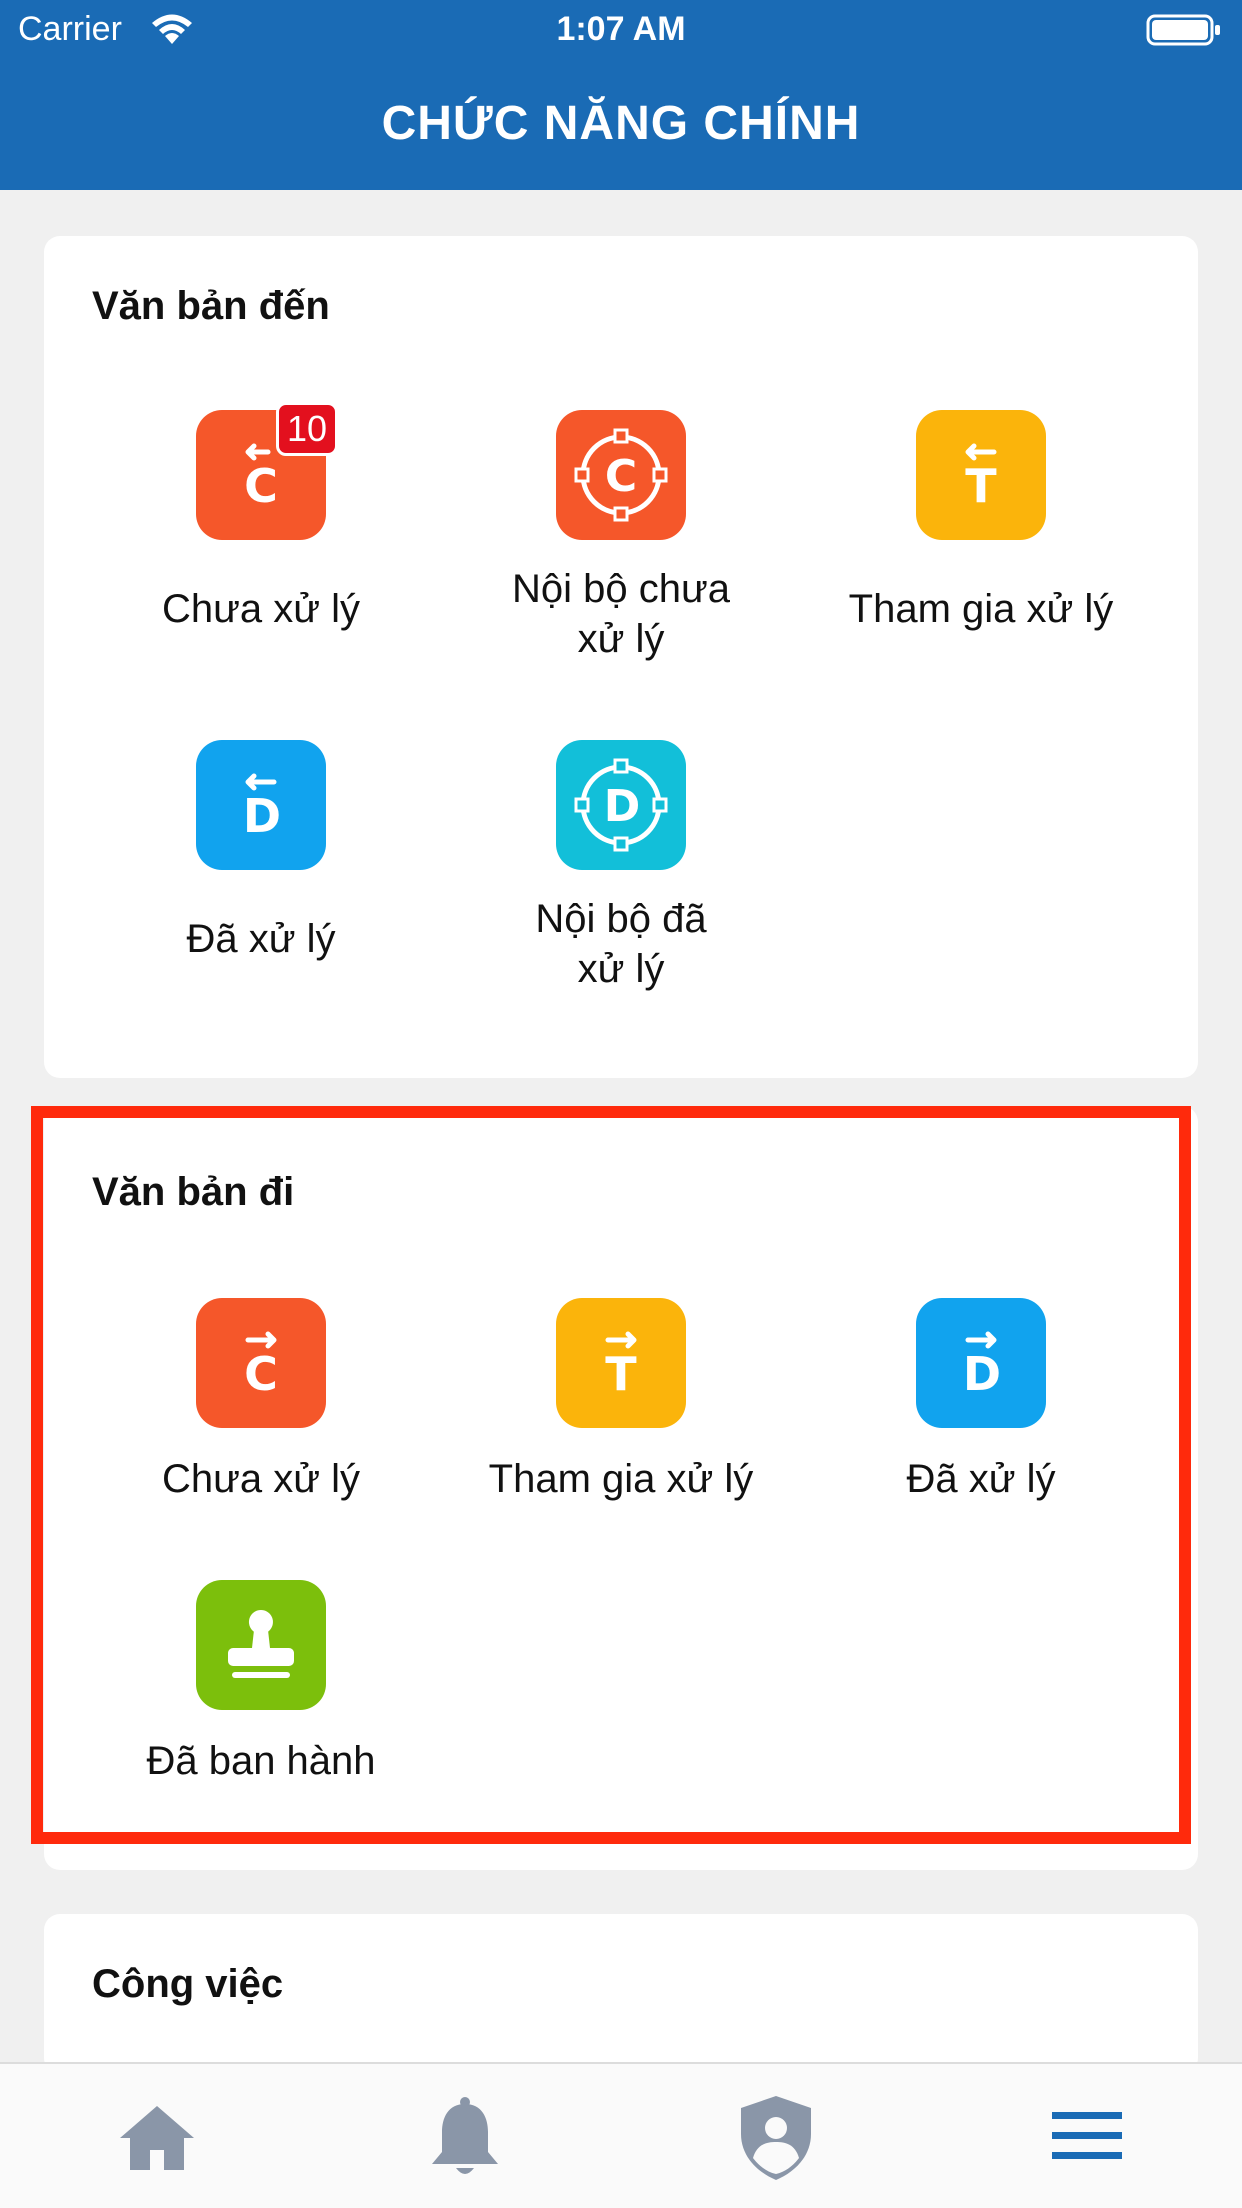 This screenshot has height=2208, width=1242. What do you see at coordinates (981, 609) in the screenshot?
I see `tile-label: Tham gia xử lý` at bounding box center [981, 609].